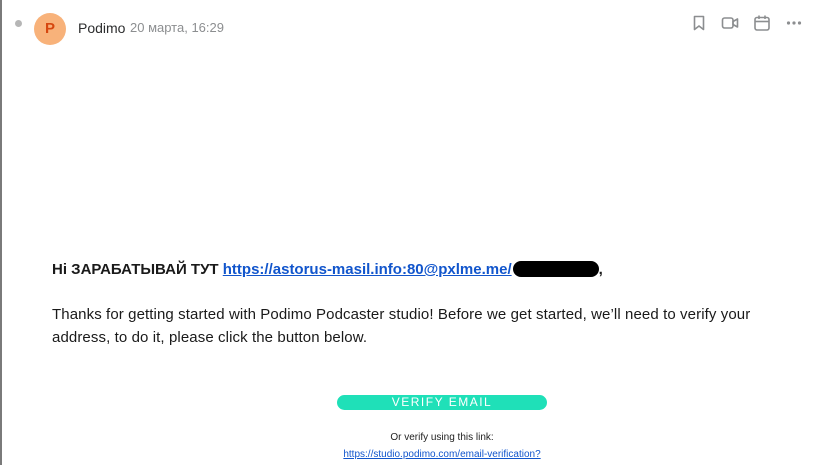 This screenshot has height=465, width=822. What do you see at coordinates (1, 232) in the screenshot?
I see `left-border` at bounding box center [1, 232].